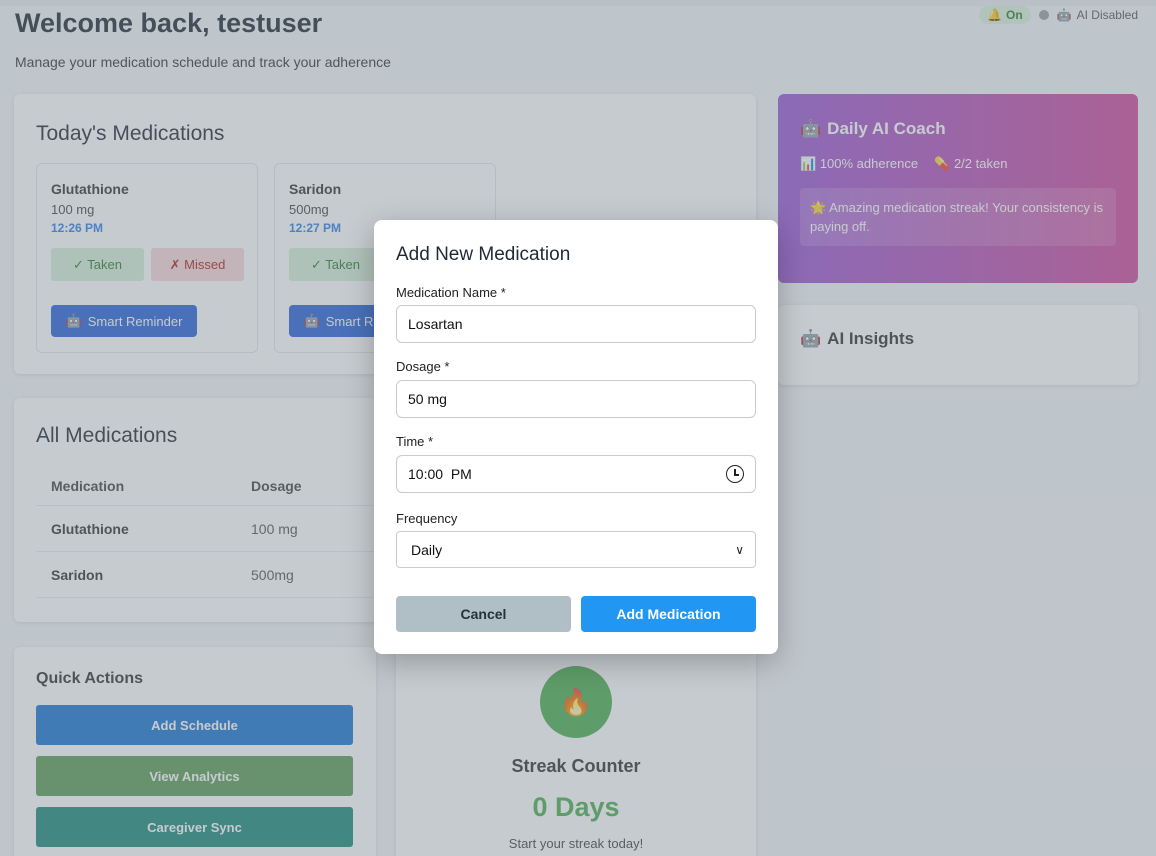 The width and height of the screenshot is (1156, 856). Describe the element at coordinates (668, 614) in the screenshot. I see `add-medication-button: Add Medication` at that location.